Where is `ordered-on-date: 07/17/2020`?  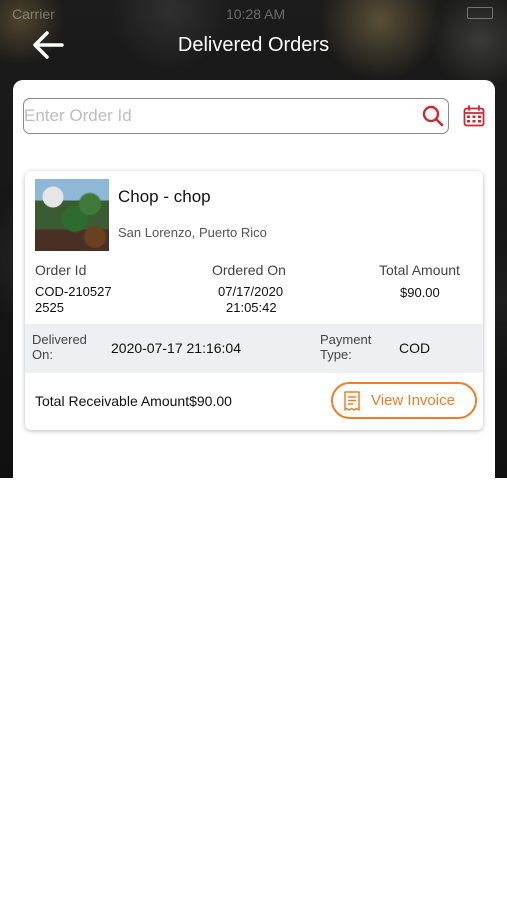
ordered-on-date: 07/17/2020 is located at coordinates (251, 291).